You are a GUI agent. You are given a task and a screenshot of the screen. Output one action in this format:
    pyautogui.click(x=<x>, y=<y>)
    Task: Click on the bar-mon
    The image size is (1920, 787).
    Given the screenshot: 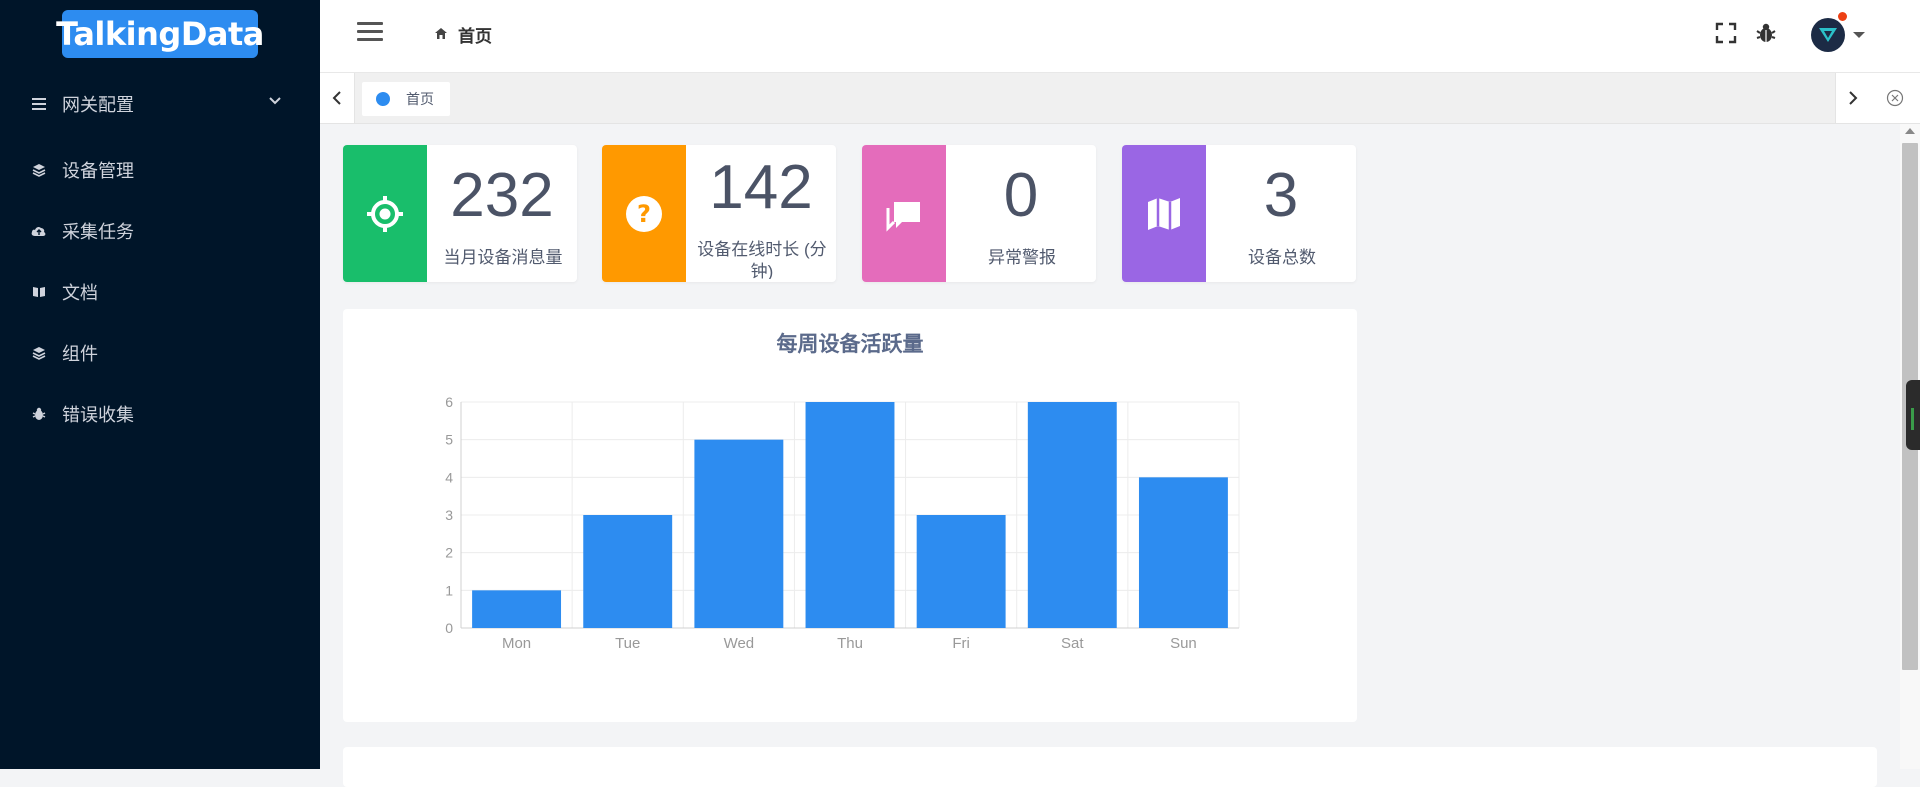 What is the action you would take?
    pyautogui.click(x=517, y=609)
    